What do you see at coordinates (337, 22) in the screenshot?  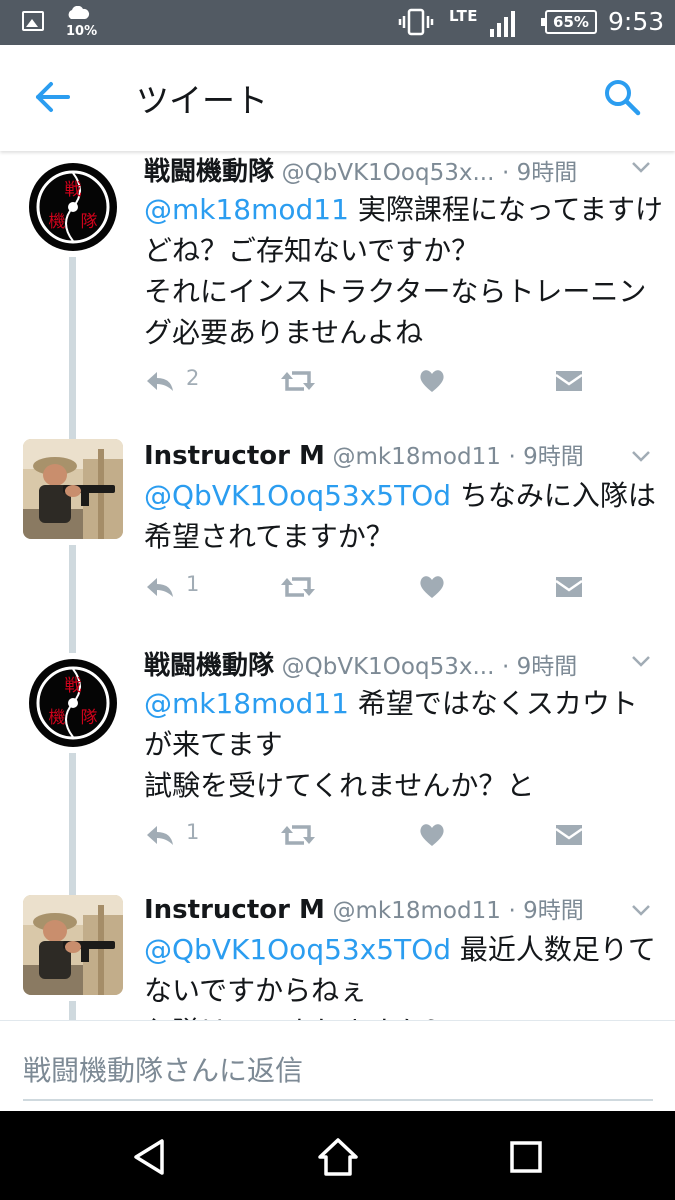 I see `status-bar: 10% LTE 65% 9:53` at bounding box center [337, 22].